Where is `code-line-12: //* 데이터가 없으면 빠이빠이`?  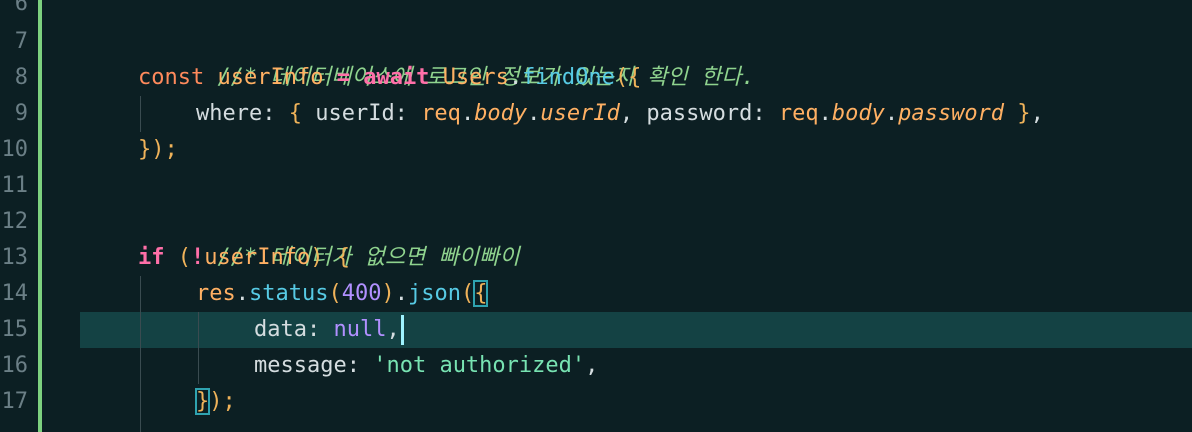
code-line-12: //* 데이터가 없으면 빠이빠이 is located at coordinates (328, 237).